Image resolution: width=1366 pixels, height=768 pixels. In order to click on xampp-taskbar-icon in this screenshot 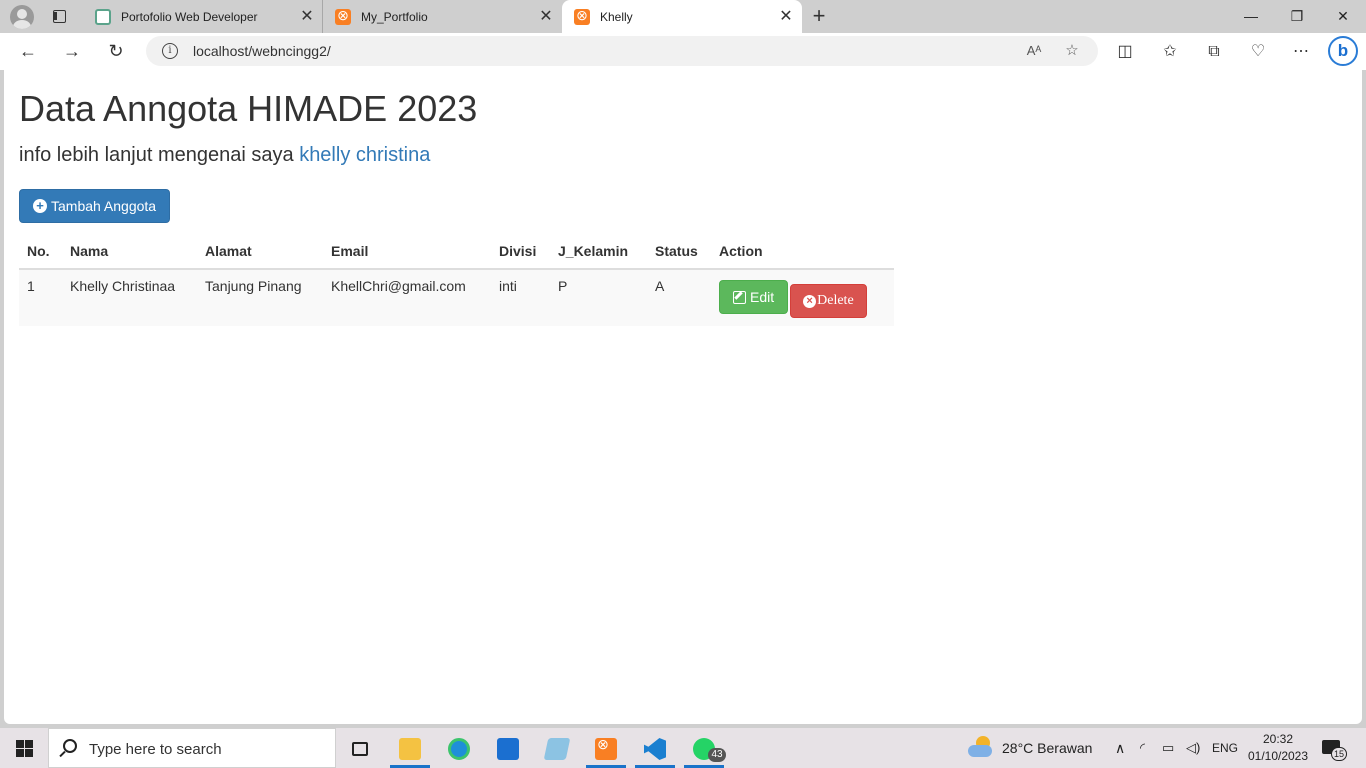, I will do `click(606, 750)`.